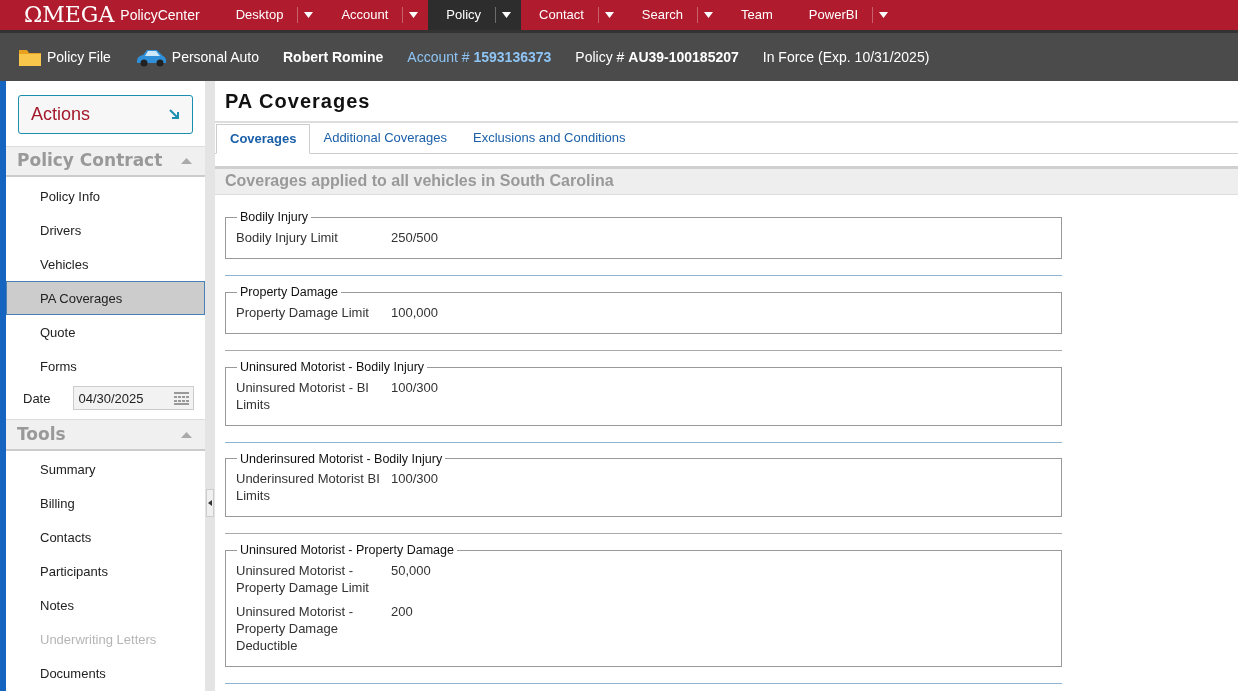 This screenshot has height=691, width=1238. What do you see at coordinates (105, 470) in the screenshot?
I see `sidebar-item: Summary` at bounding box center [105, 470].